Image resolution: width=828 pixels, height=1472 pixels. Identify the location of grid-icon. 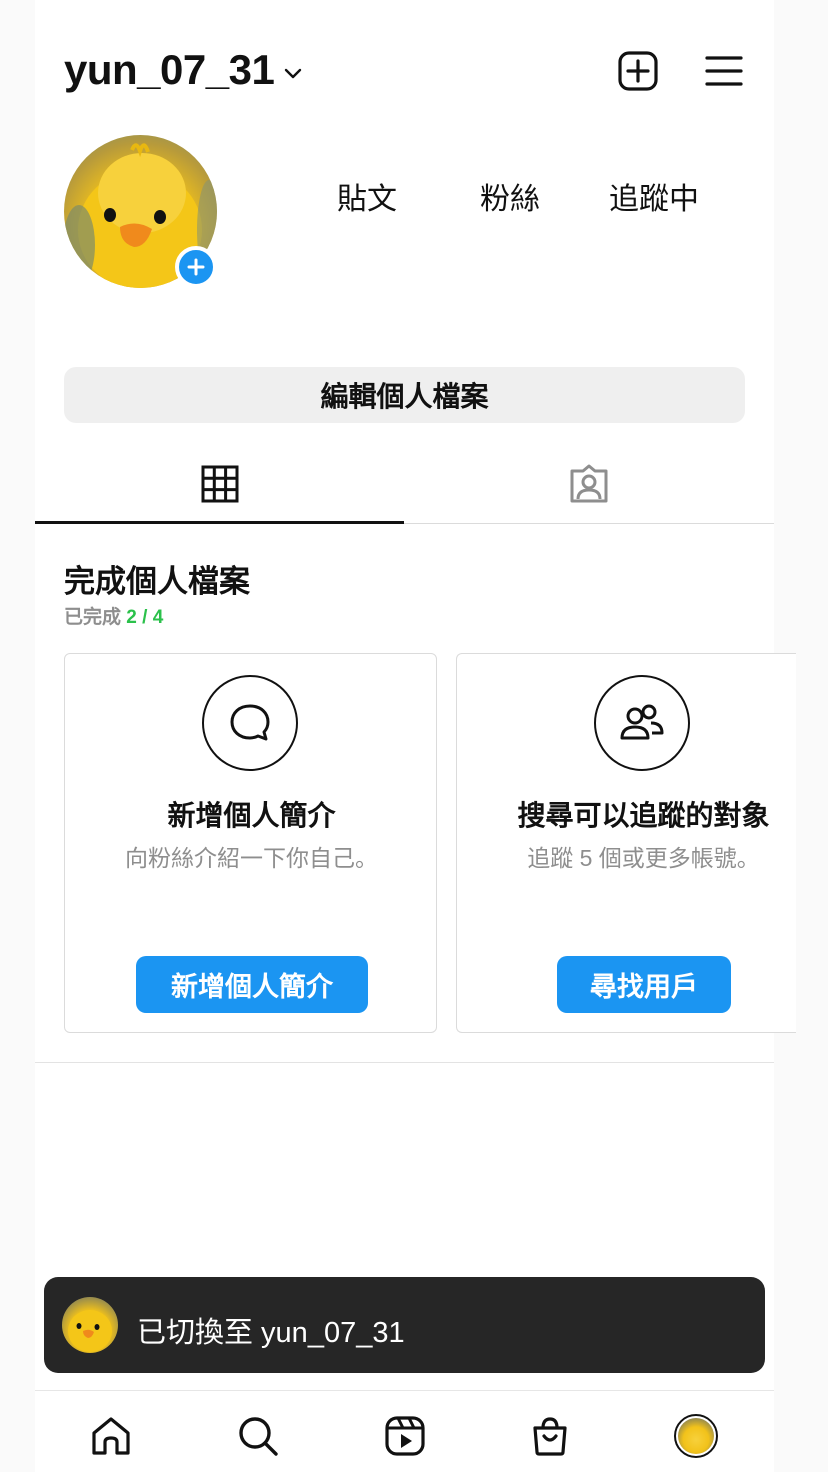
(219, 484).